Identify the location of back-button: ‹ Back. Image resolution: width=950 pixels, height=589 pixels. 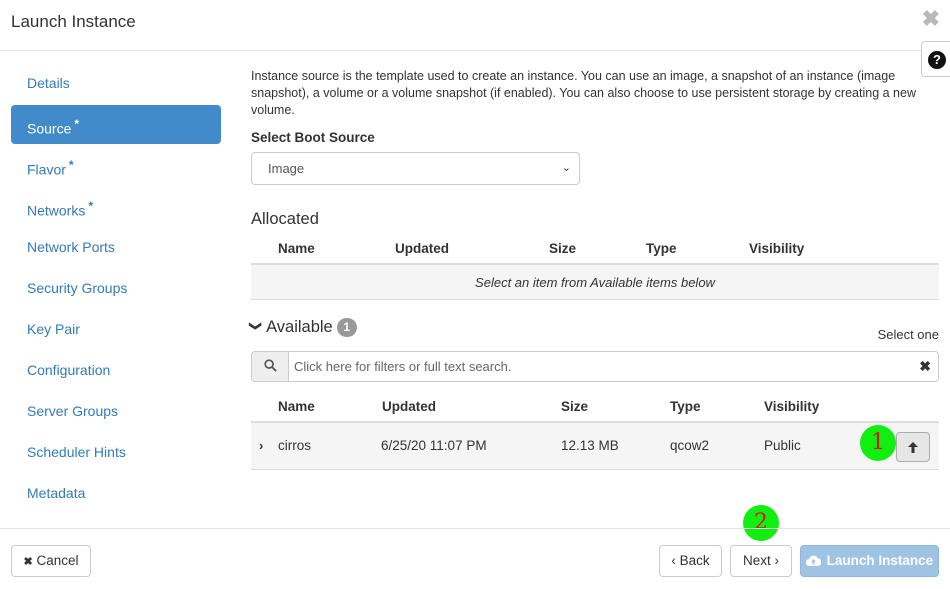
(690, 561).